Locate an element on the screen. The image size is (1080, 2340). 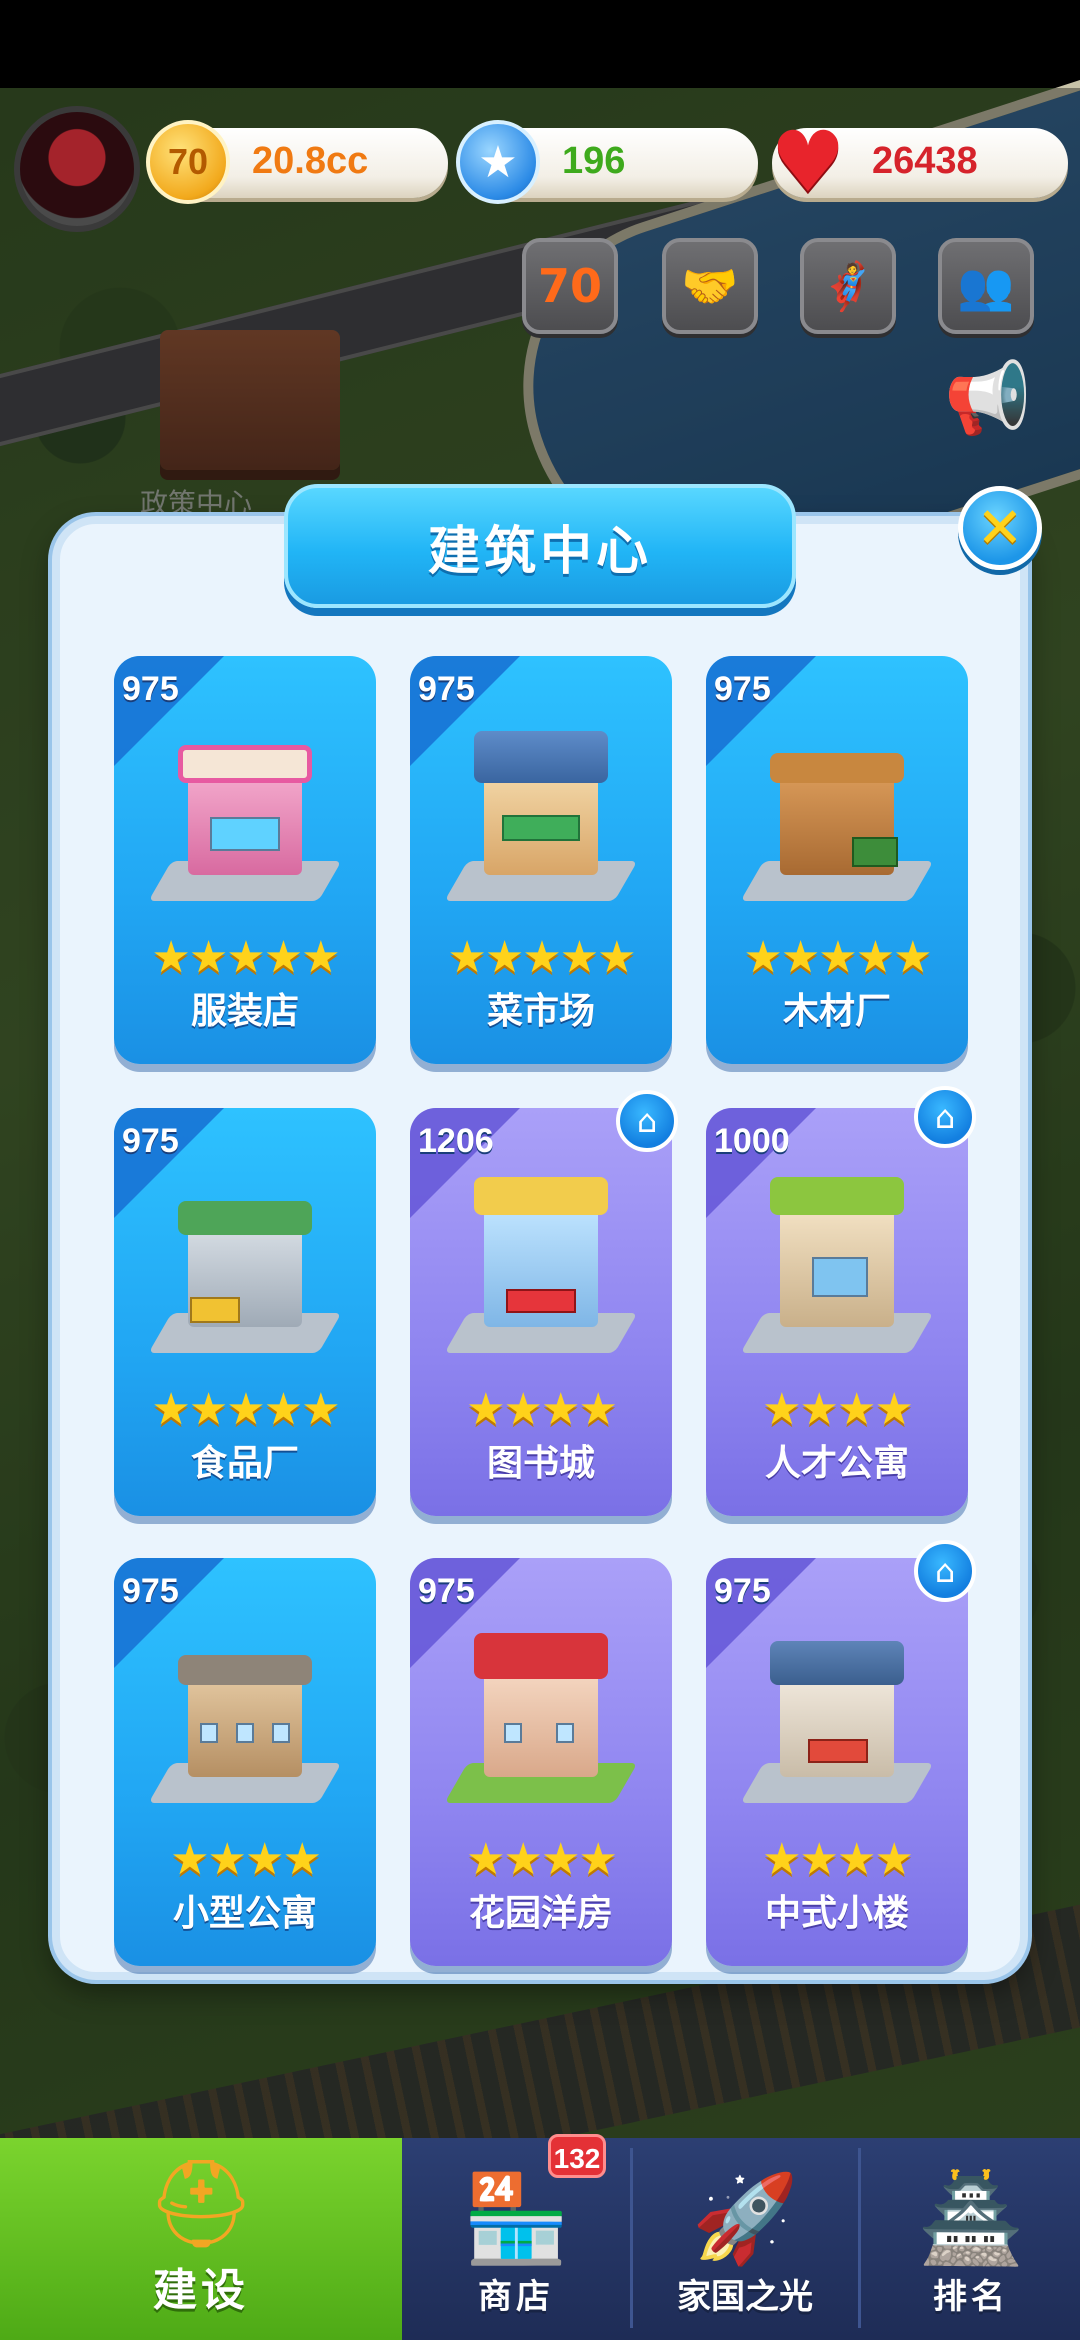
heart-counter: ♥ 26438 is located at coordinates (919, 162).